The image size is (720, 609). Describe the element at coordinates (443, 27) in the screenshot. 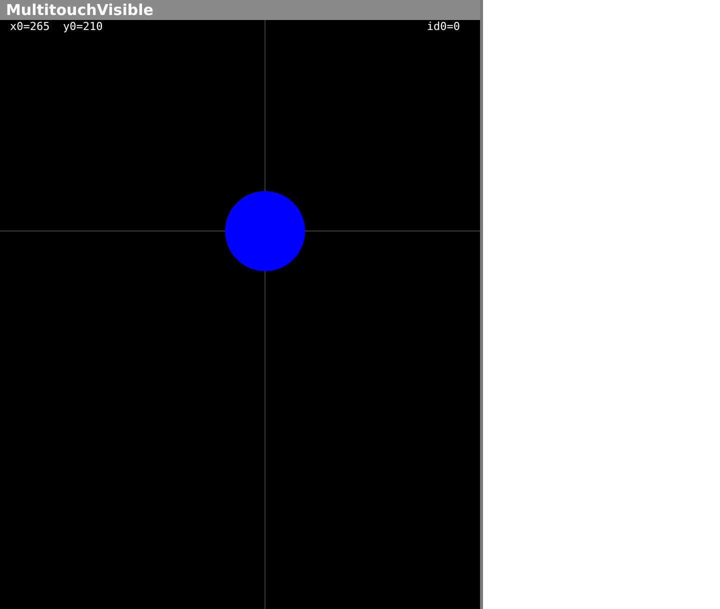

I see `pointer-id-readout: id0=0` at that location.